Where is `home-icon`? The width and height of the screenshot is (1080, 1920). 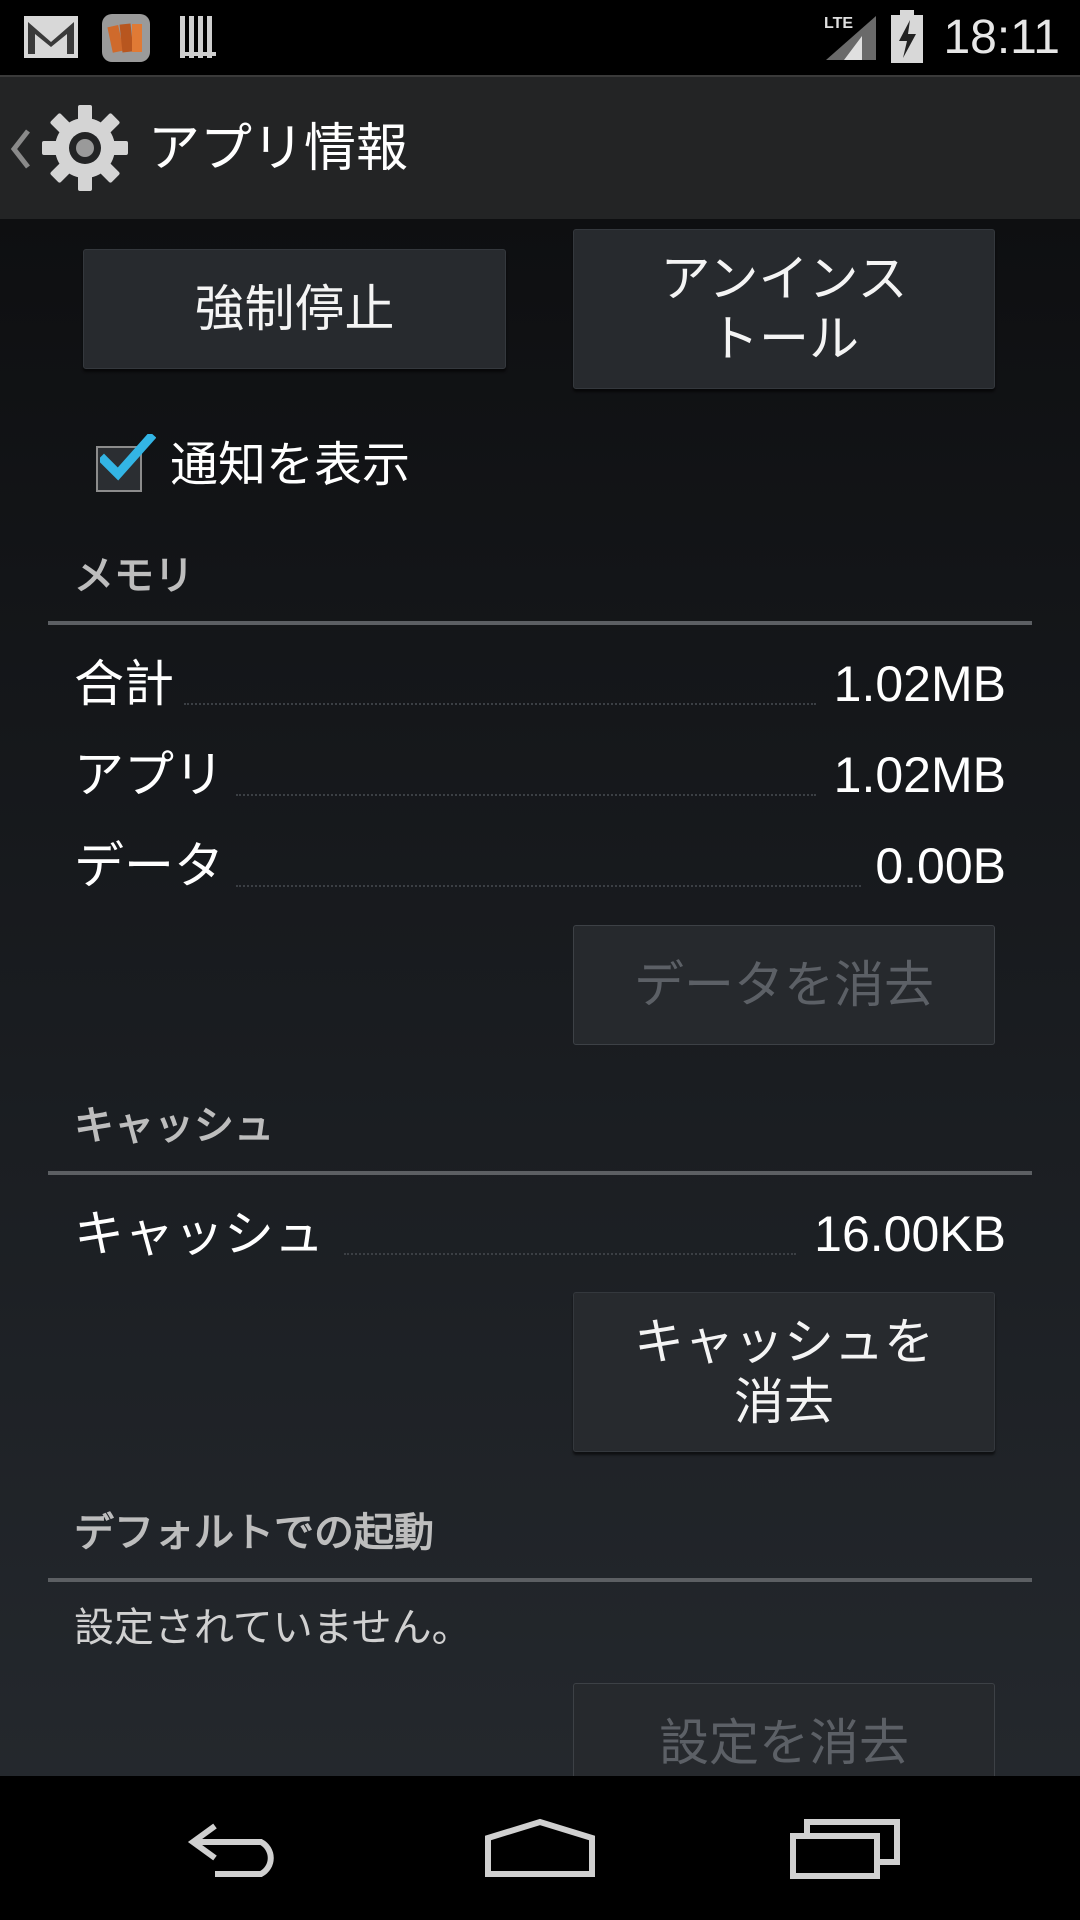
home-icon is located at coordinates (540, 1848).